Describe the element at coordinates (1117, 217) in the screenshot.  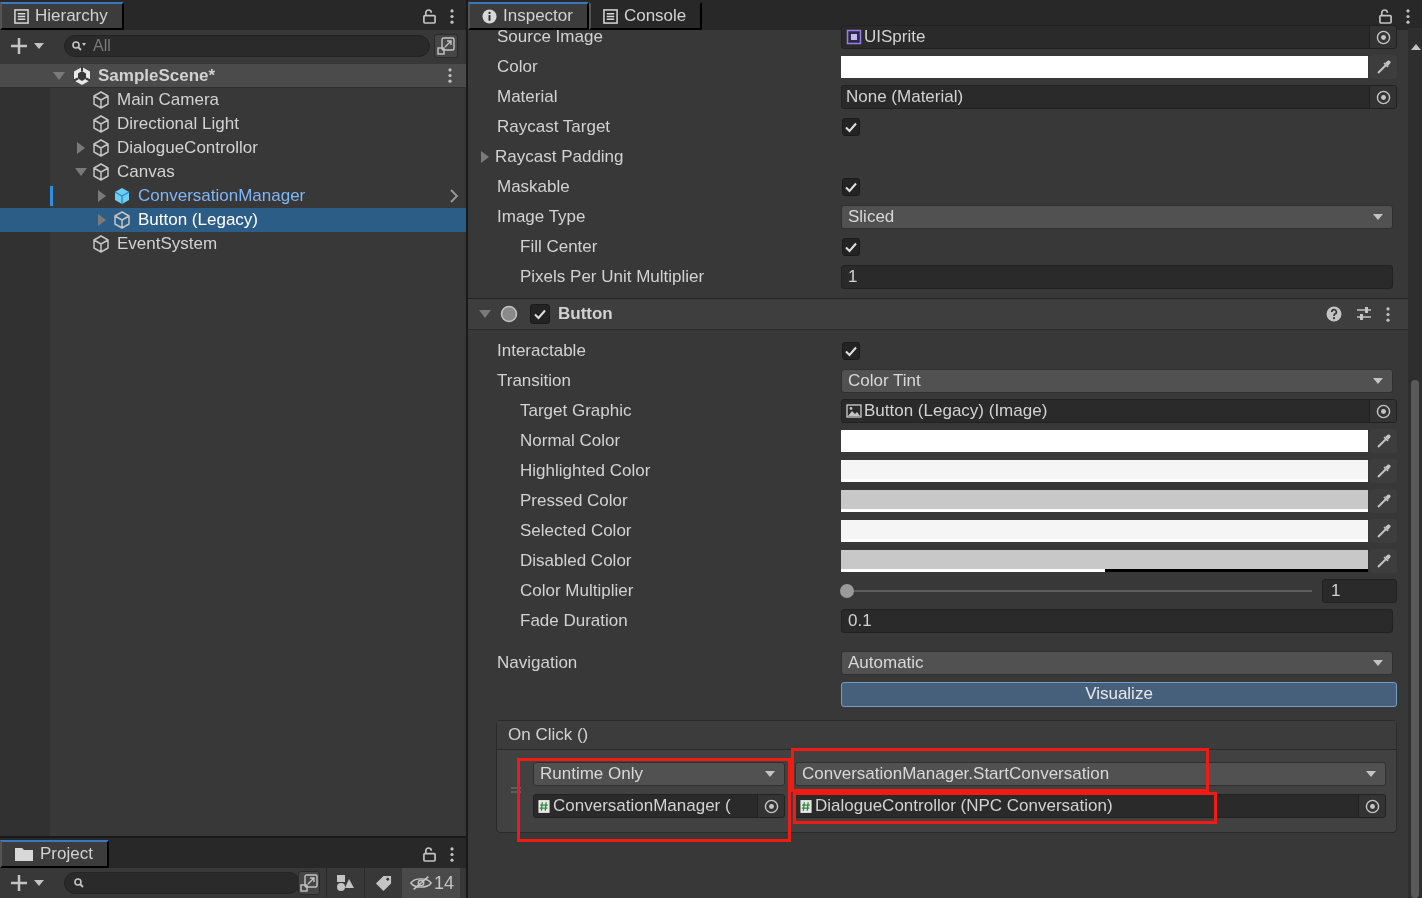
I see `dropdown: Sliced` at that location.